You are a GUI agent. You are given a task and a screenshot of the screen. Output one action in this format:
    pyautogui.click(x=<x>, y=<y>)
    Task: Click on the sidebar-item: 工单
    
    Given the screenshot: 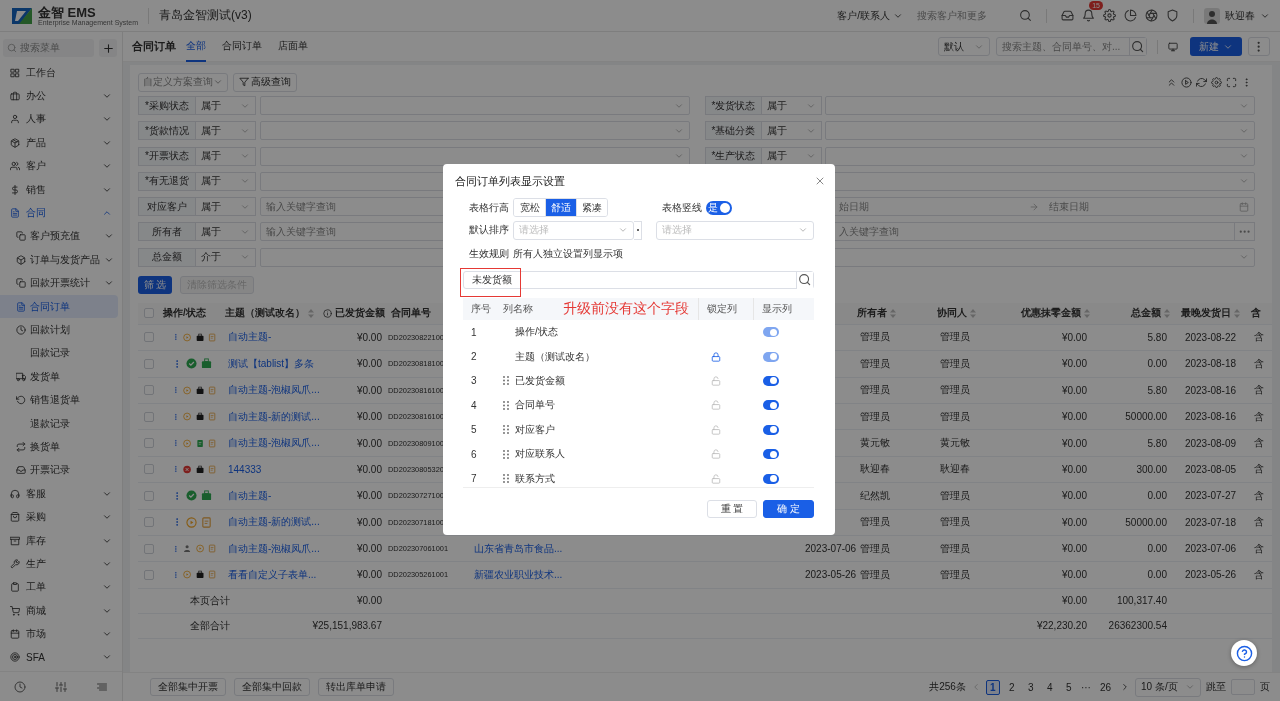 What is the action you would take?
    pyautogui.click(x=61, y=587)
    